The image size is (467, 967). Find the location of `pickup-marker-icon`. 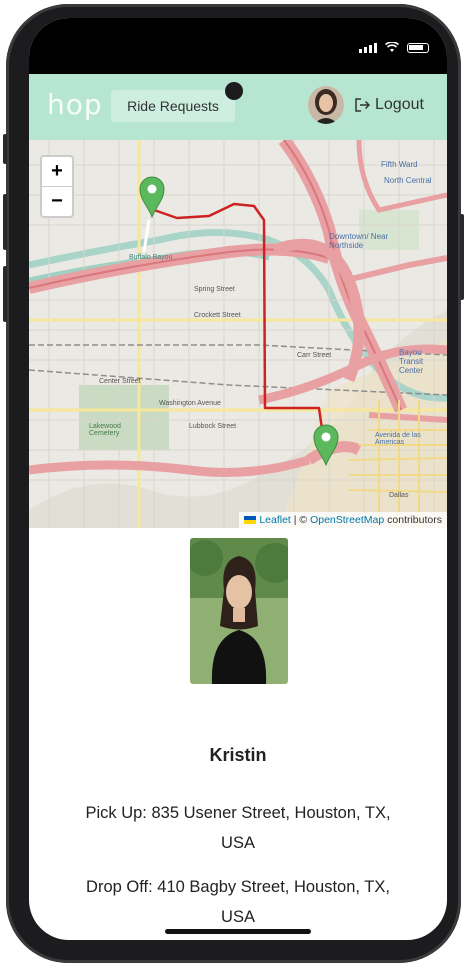

pickup-marker-icon is located at coordinates (152, 197).